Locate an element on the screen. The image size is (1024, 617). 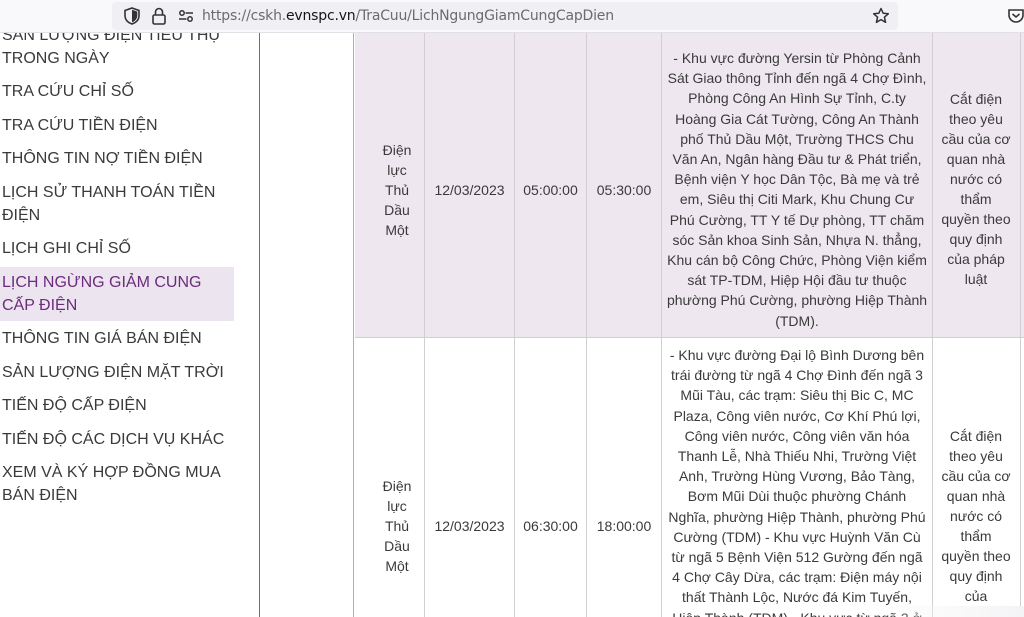
url-host: evnspc.vn is located at coordinates (321, 16).